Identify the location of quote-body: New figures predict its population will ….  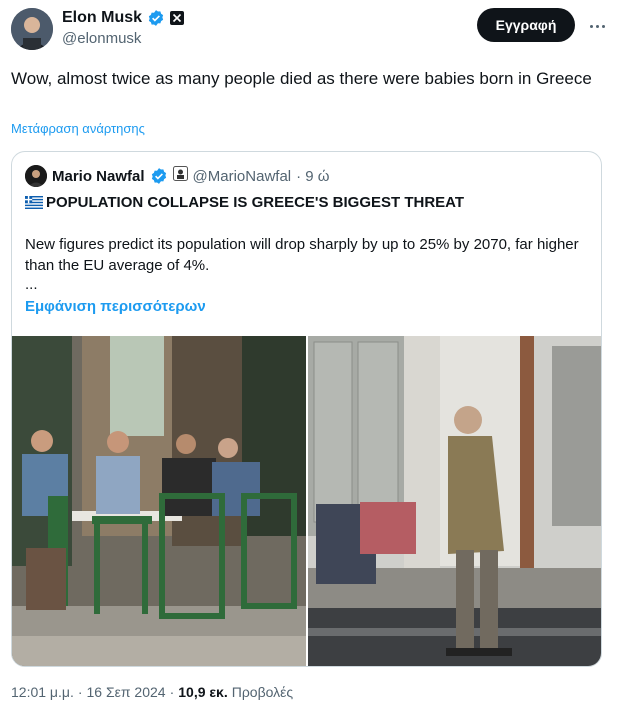
(302, 255).